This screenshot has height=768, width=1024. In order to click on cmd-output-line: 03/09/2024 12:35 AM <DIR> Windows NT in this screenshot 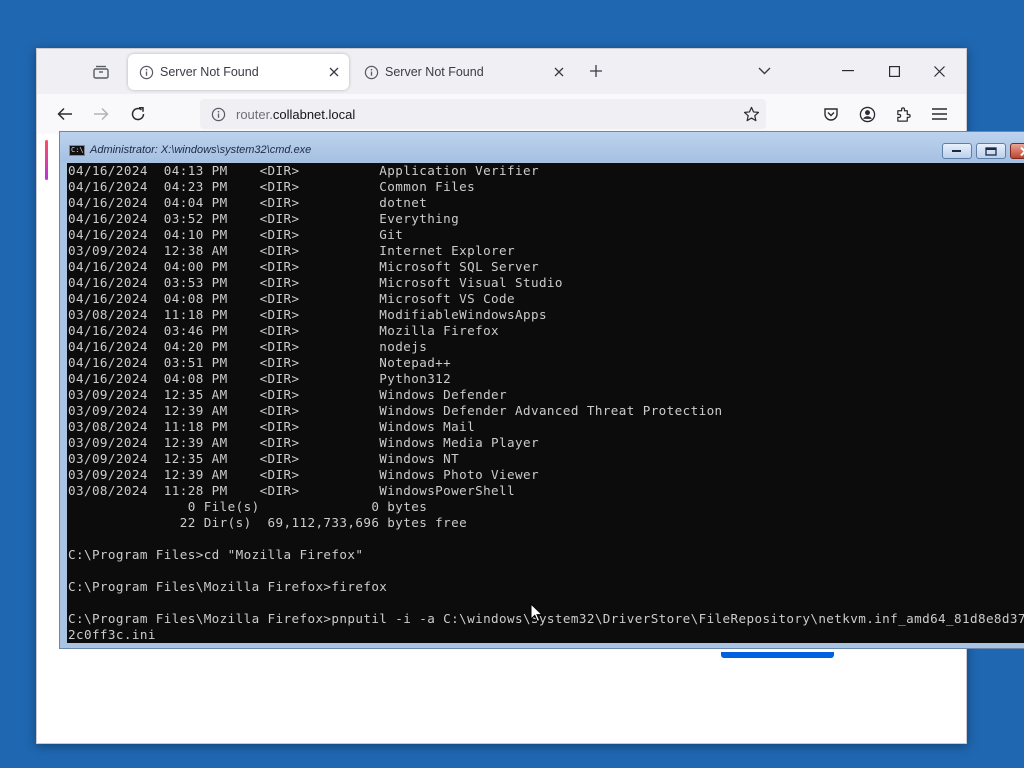, I will do `click(264, 458)`.